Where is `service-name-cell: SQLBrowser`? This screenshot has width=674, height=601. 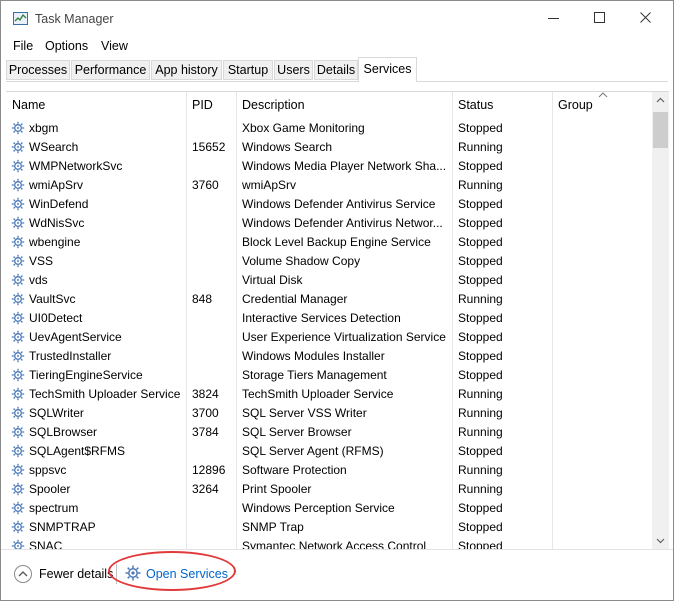
service-name-cell: SQLBrowser is located at coordinates (63, 432).